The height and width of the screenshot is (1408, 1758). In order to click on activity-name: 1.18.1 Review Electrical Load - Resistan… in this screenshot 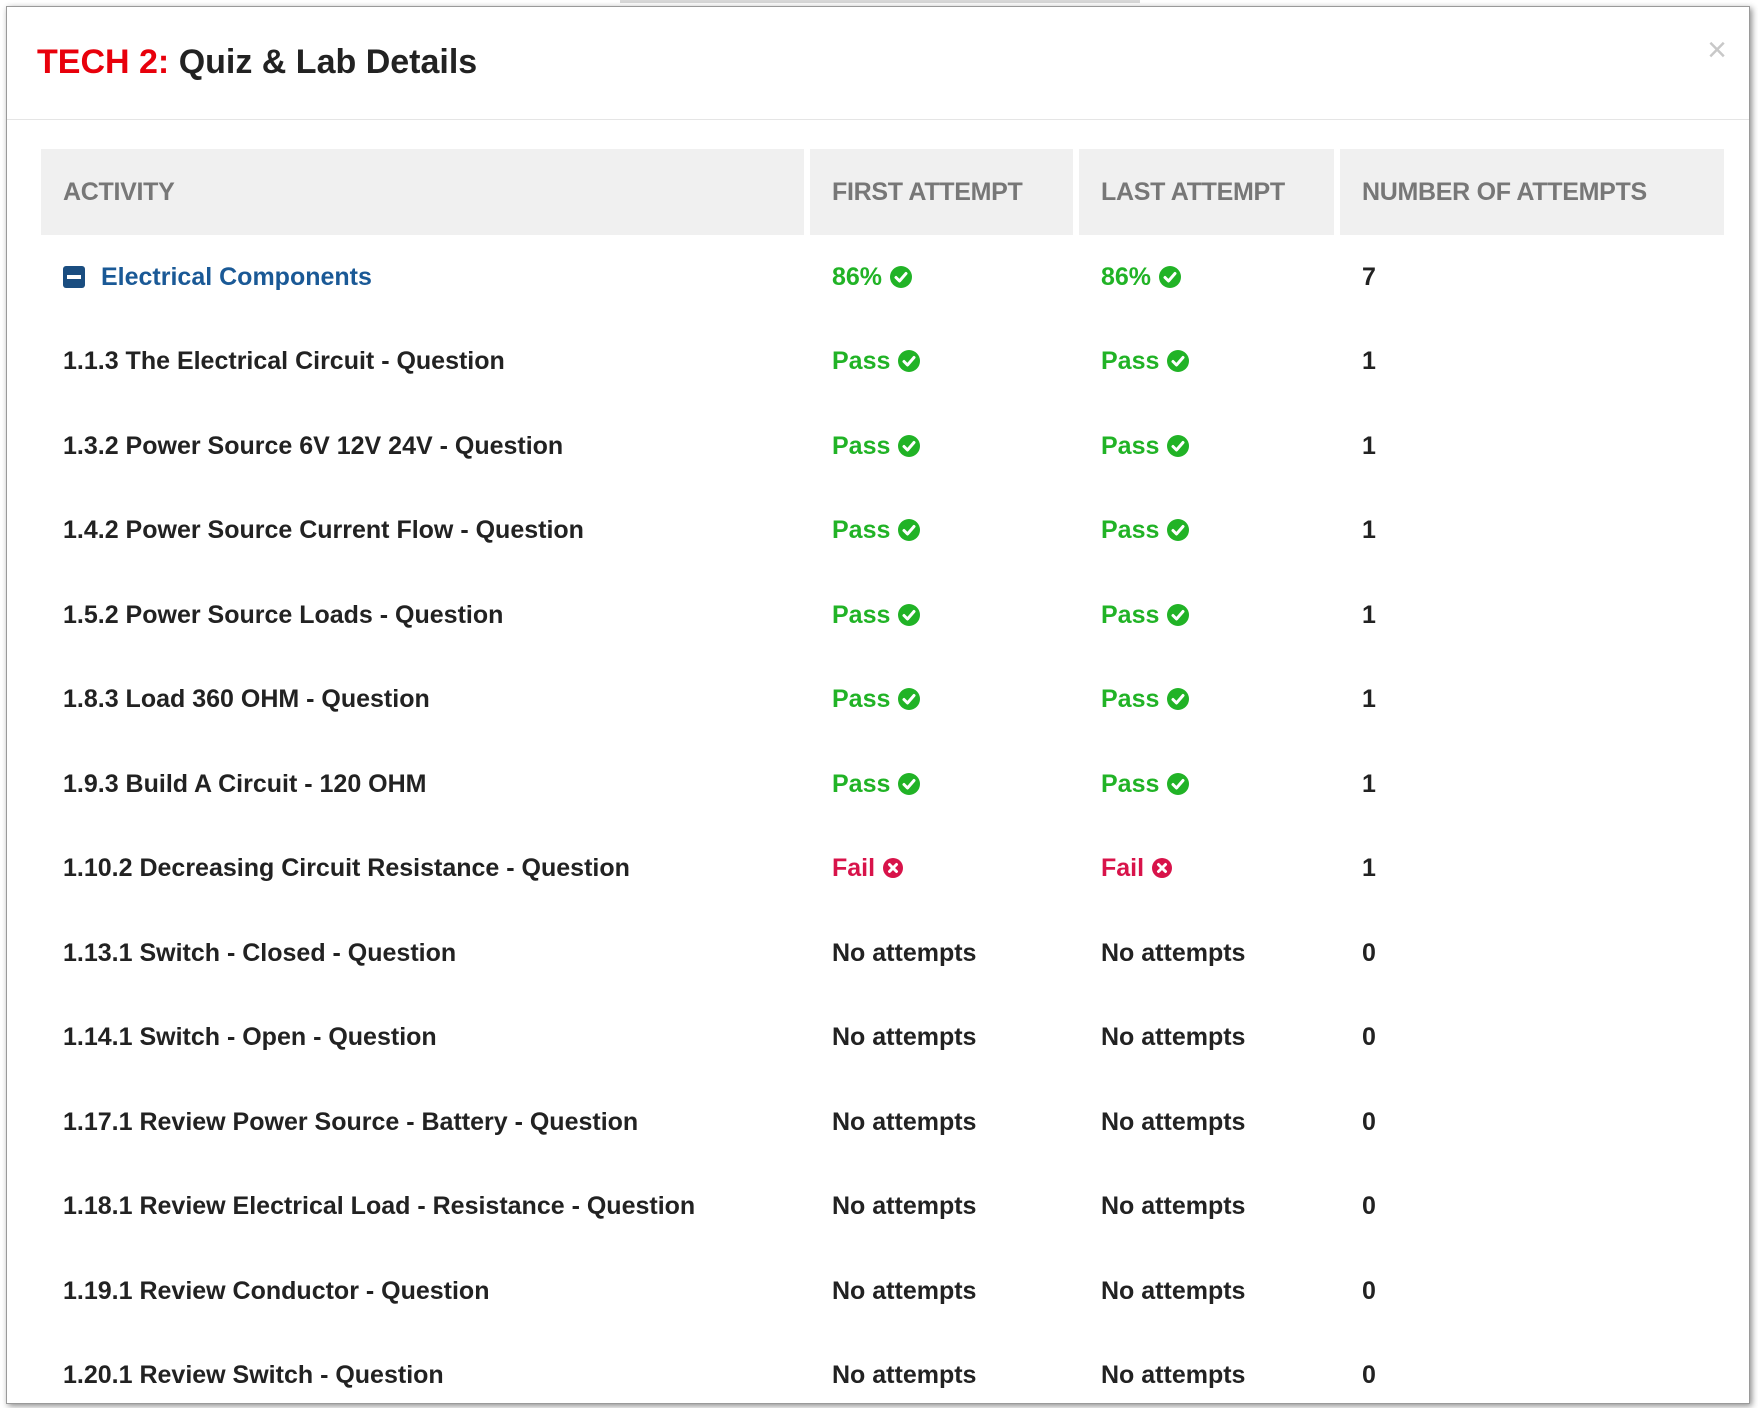, I will do `click(379, 1206)`.